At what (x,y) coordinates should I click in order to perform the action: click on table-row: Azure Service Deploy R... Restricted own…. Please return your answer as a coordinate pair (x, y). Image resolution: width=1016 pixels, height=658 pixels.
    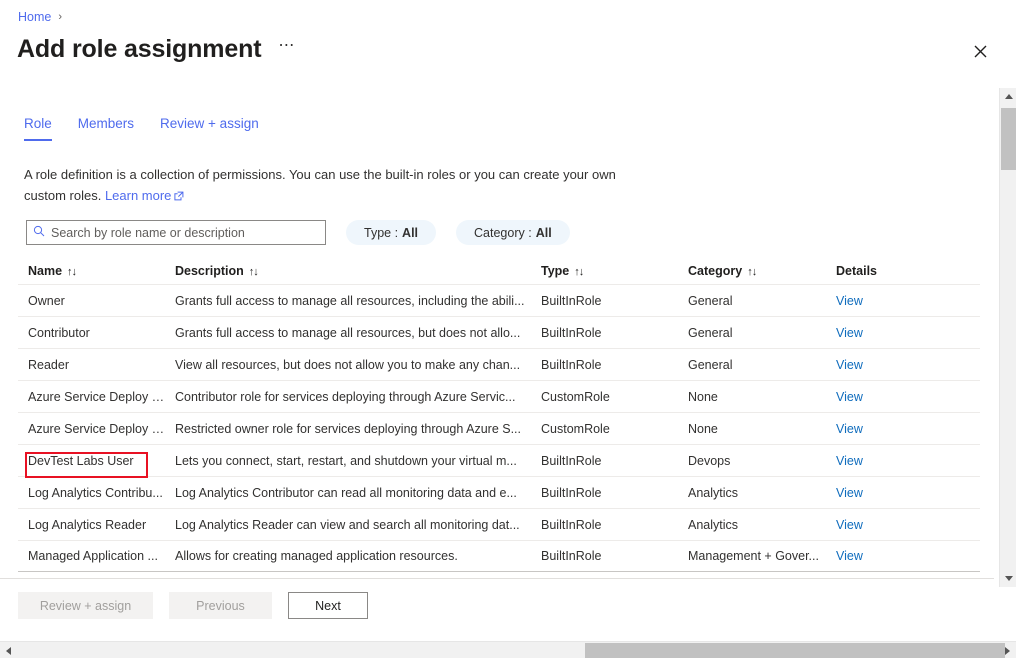
    Looking at the image, I should click on (499, 428).